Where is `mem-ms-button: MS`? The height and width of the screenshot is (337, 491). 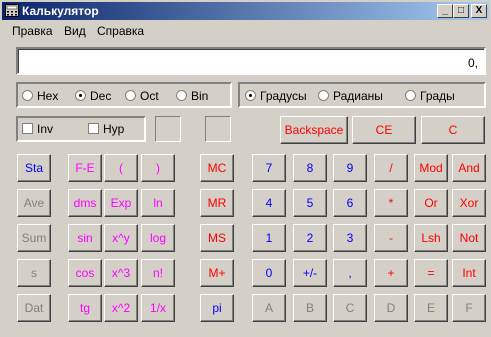 mem-ms-button: MS is located at coordinates (217, 238).